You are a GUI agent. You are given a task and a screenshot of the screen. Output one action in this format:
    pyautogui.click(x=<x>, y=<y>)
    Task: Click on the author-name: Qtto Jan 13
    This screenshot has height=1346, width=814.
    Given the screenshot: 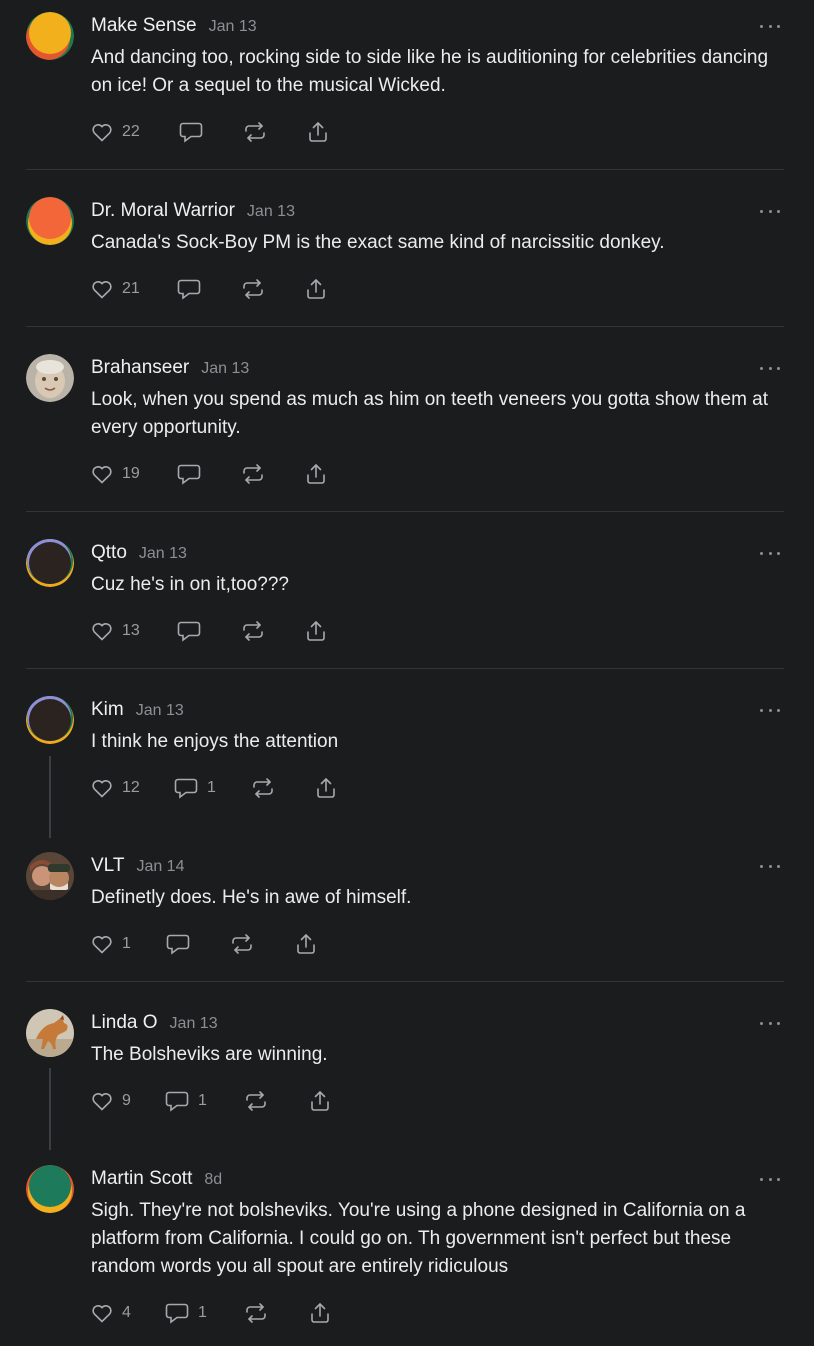 What is the action you would take?
    pyautogui.click(x=139, y=553)
    